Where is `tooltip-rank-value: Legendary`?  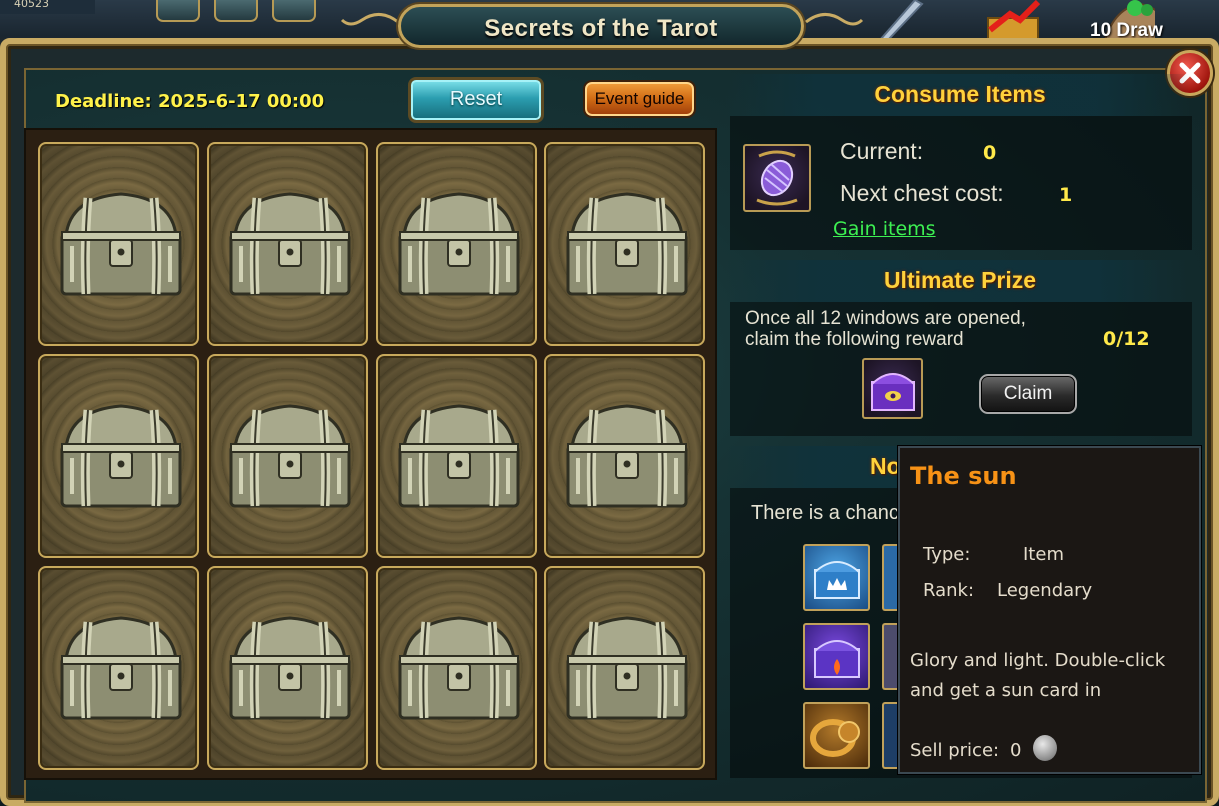
tooltip-rank-value: Legendary is located at coordinates (1045, 590).